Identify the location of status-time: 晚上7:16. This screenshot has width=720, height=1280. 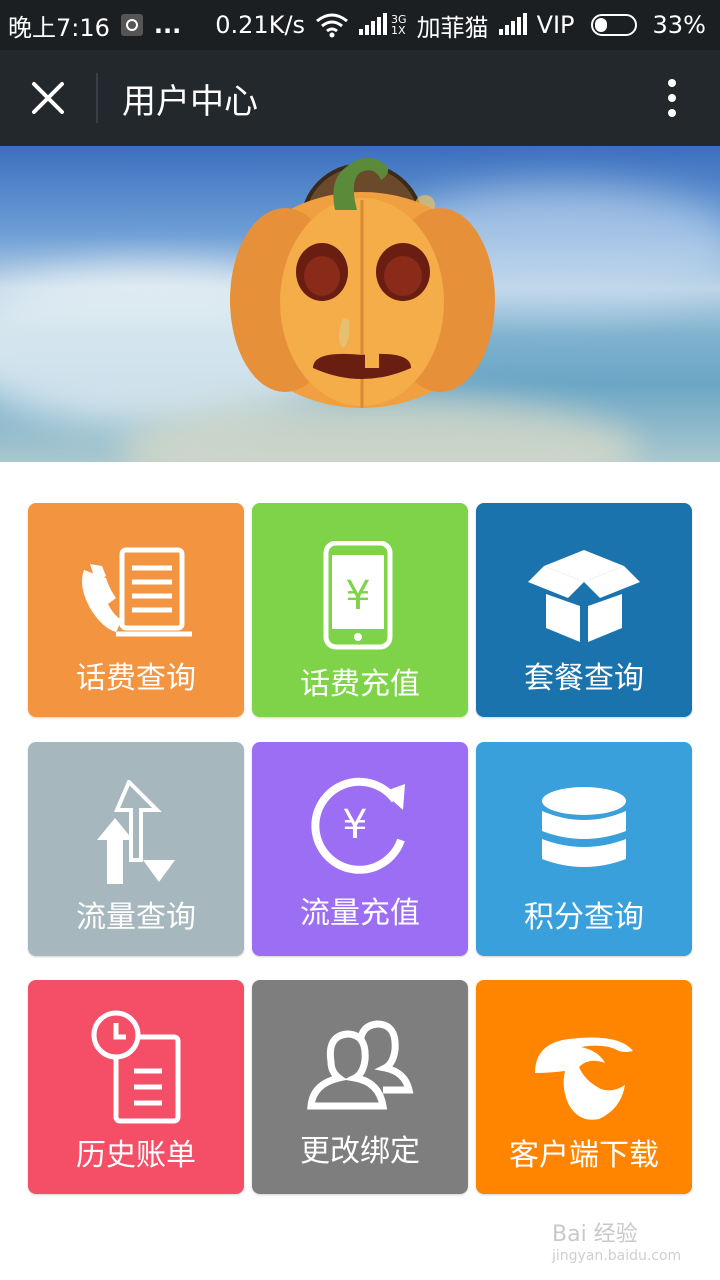
(59, 27).